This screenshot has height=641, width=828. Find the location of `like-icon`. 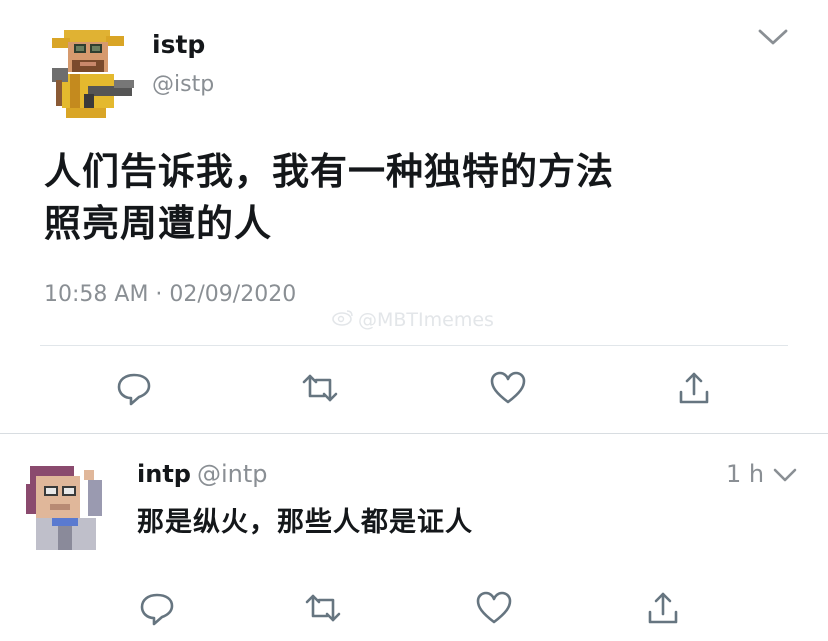

like-icon is located at coordinates (508, 388).